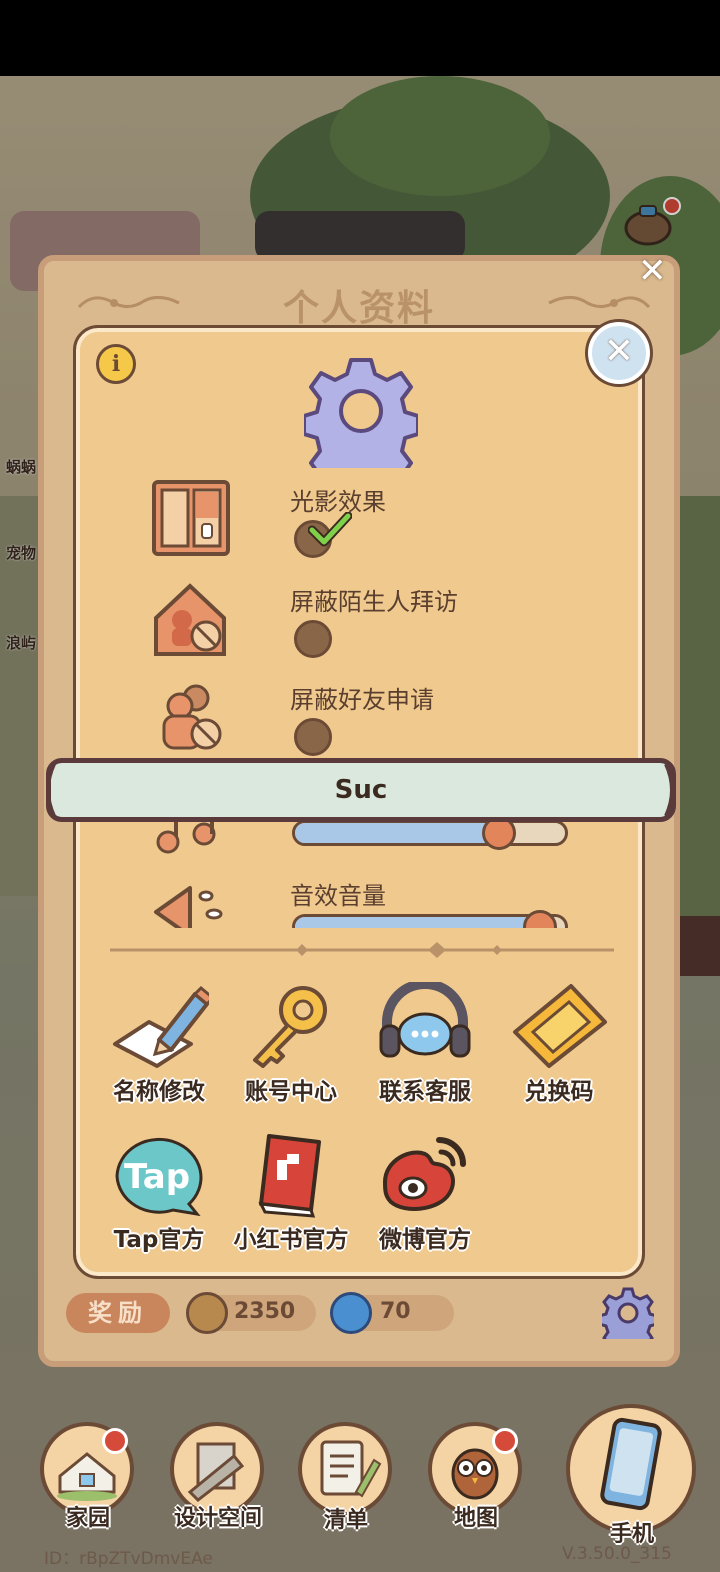 The width and height of the screenshot is (720, 1572). Describe the element at coordinates (351, 1469) in the screenshot. I see `list-icon` at that location.